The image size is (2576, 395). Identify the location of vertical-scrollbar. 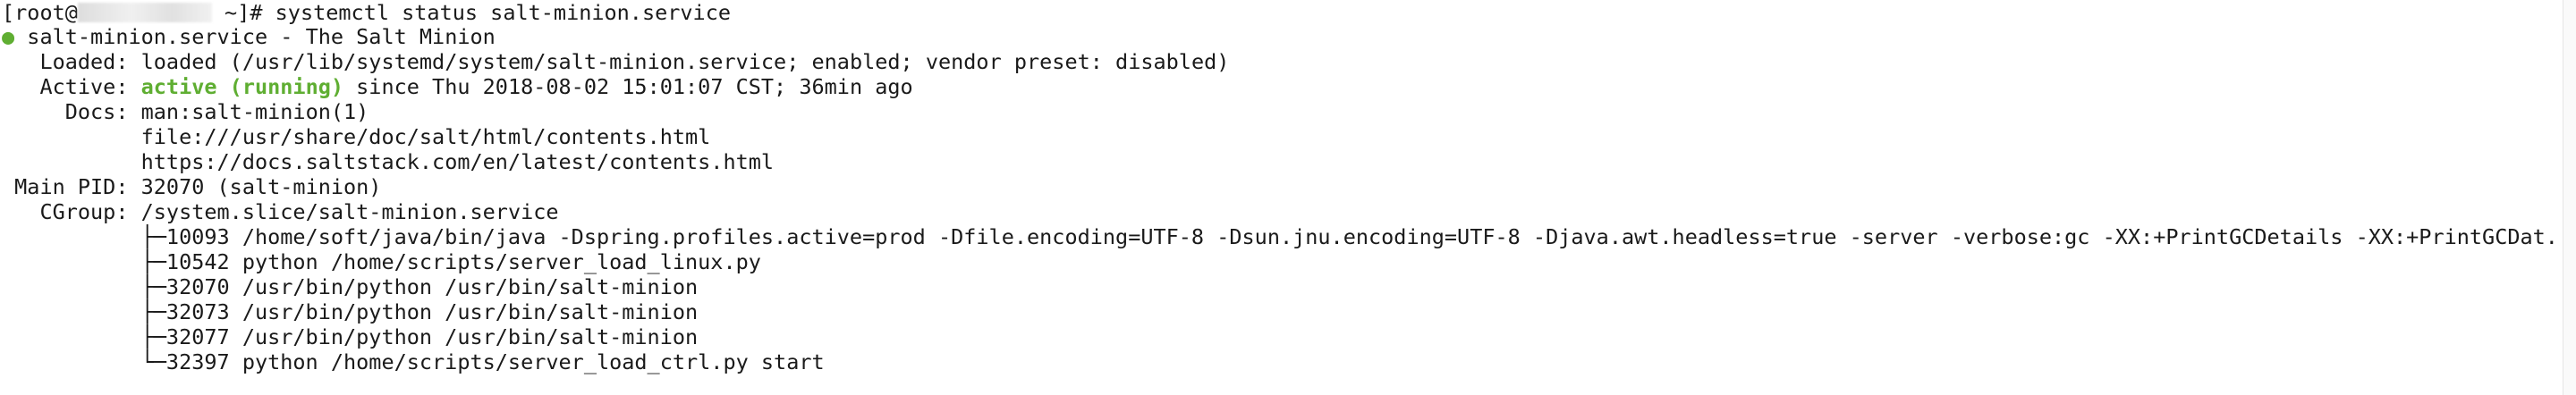
(2569, 197).